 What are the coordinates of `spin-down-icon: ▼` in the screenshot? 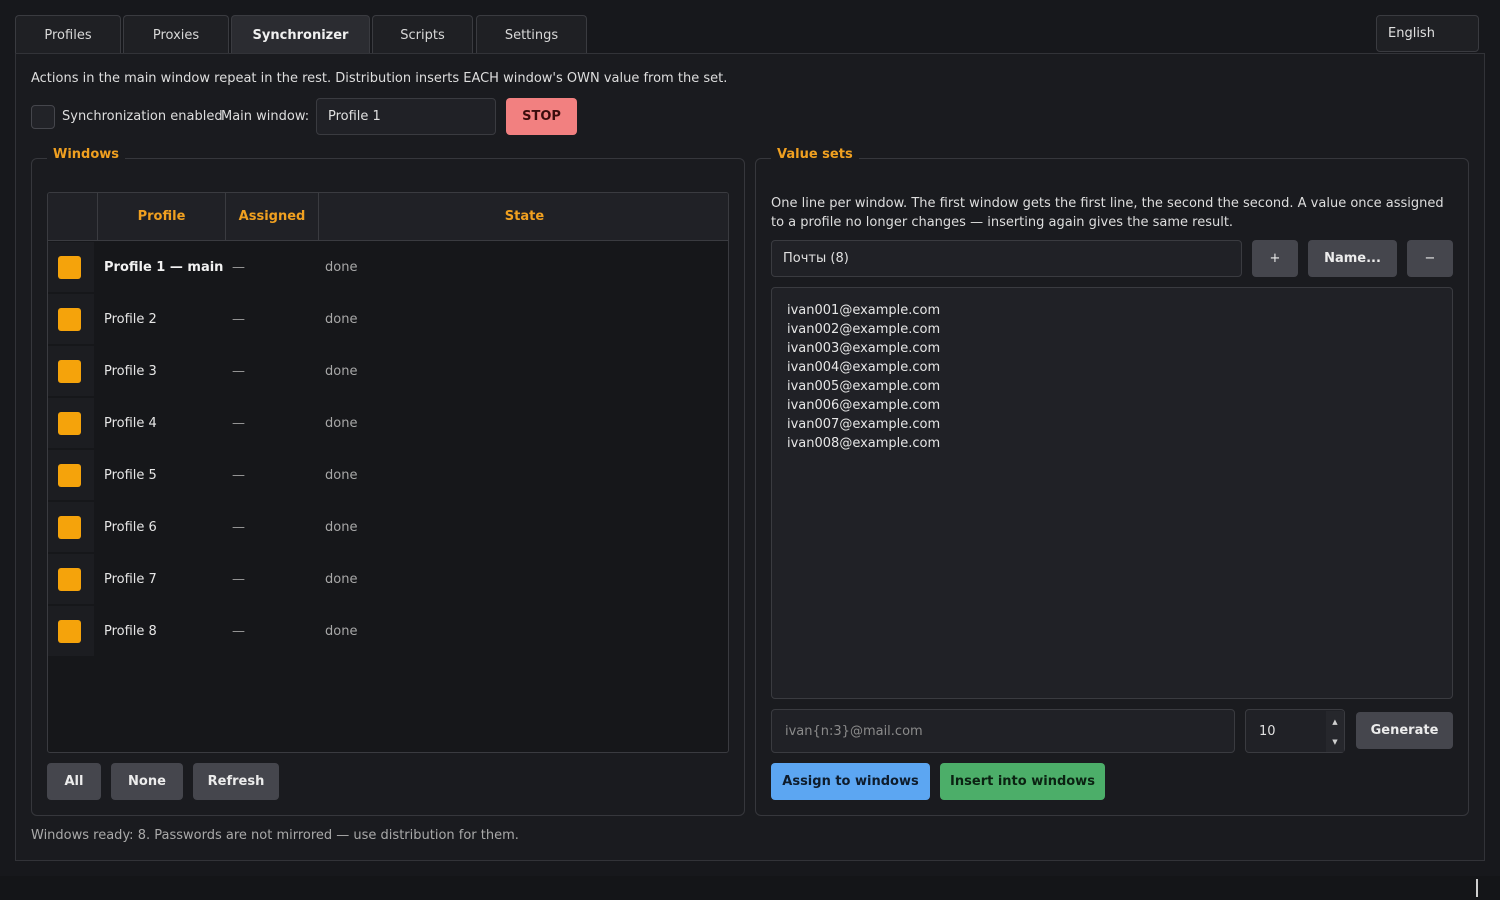 It's located at (1335, 741).